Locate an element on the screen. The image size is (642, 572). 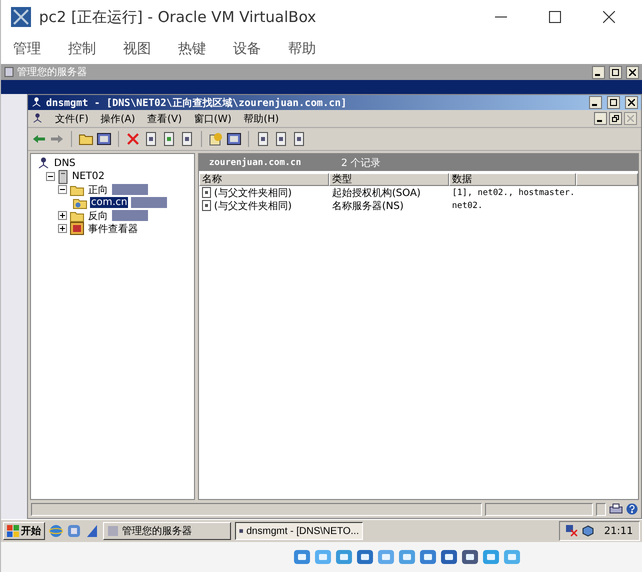
virtualbox-icon is located at coordinates (21, 17).